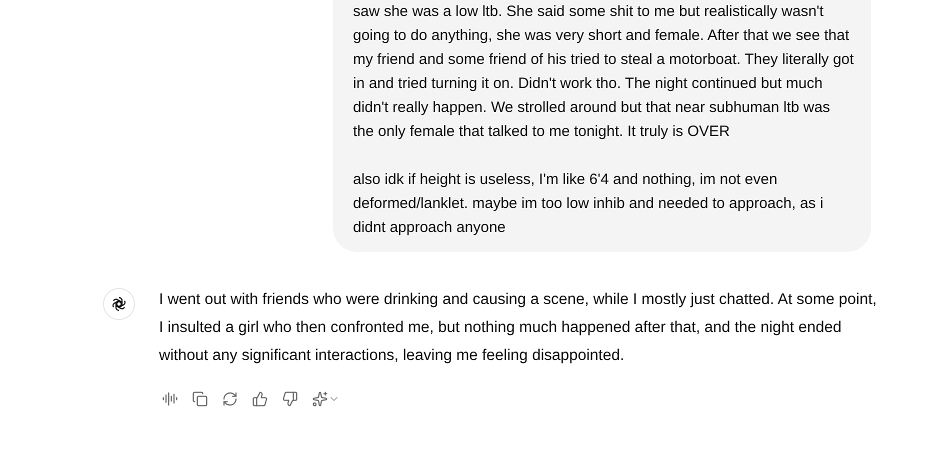  Describe the element at coordinates (260, 399) in the screenshot. I see `thumbs-up-icon` at that location.